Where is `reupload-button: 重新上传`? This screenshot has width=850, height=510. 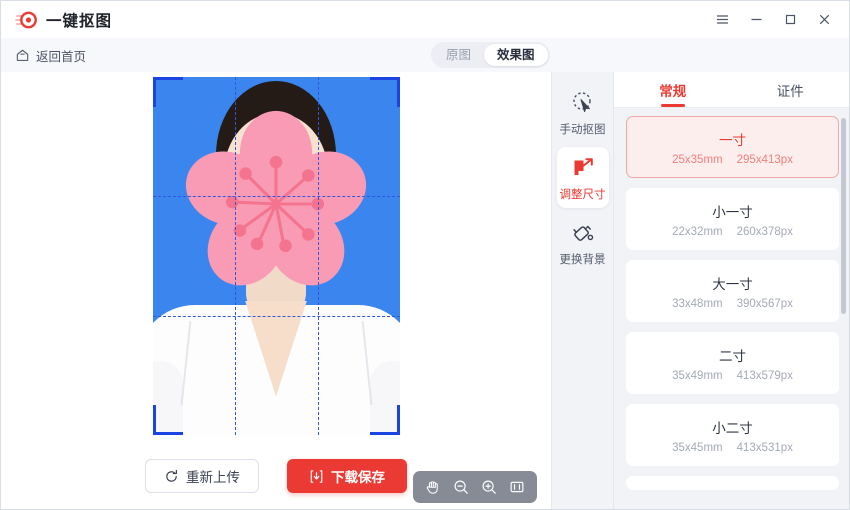 reupload-button: 重新上传 is located at coordinates (202, 476).